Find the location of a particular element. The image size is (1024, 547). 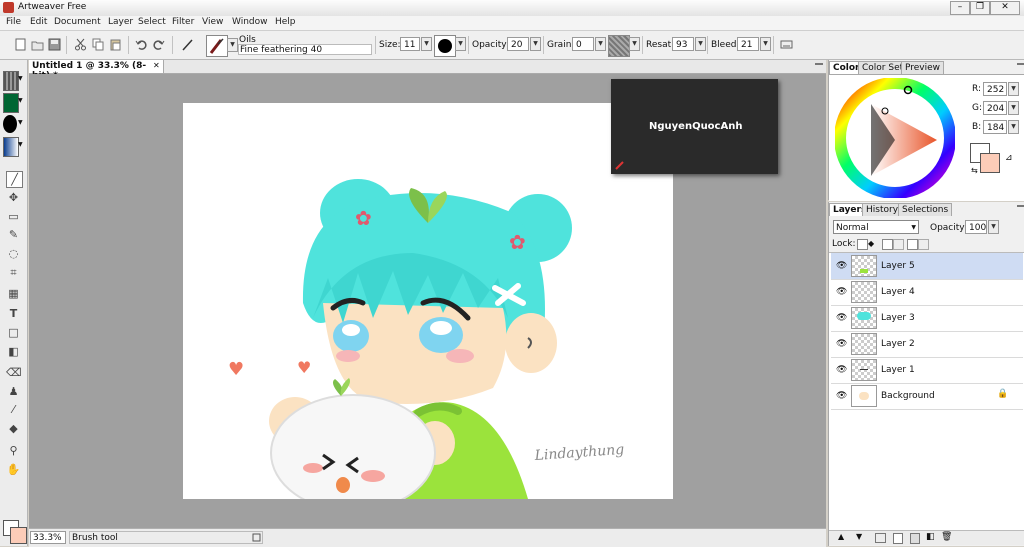

pattern-swatch is located at coordinates (11, 103).